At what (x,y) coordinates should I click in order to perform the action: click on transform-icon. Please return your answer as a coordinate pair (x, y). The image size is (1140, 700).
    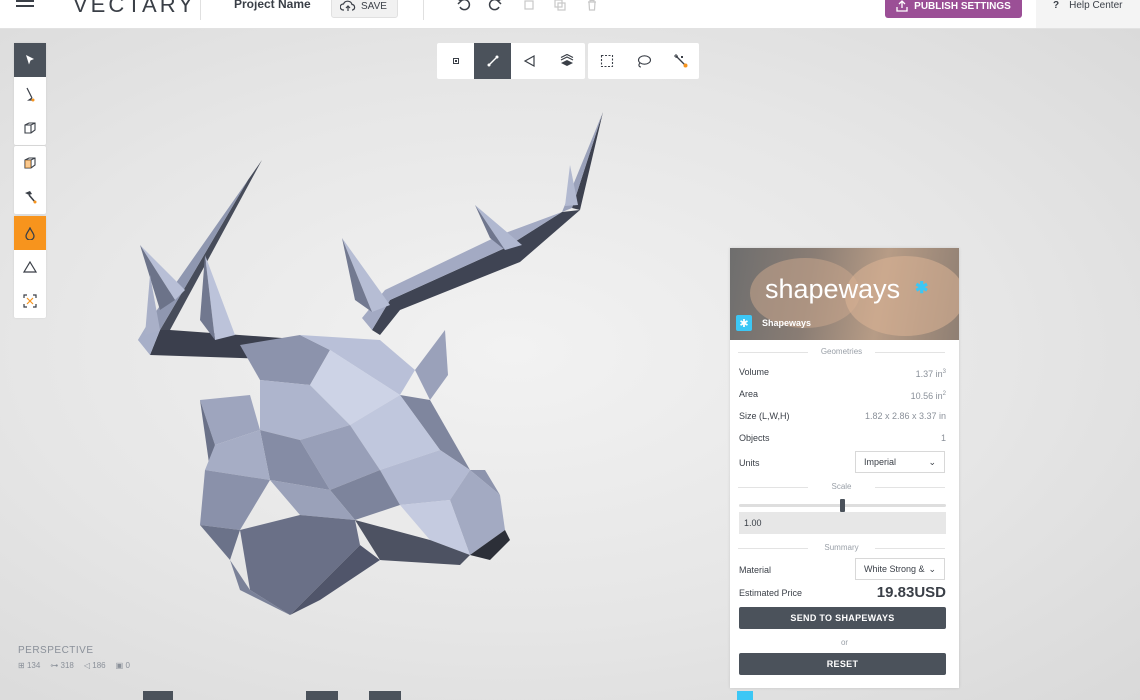
    Looking at the image, I should click on (30, 301).